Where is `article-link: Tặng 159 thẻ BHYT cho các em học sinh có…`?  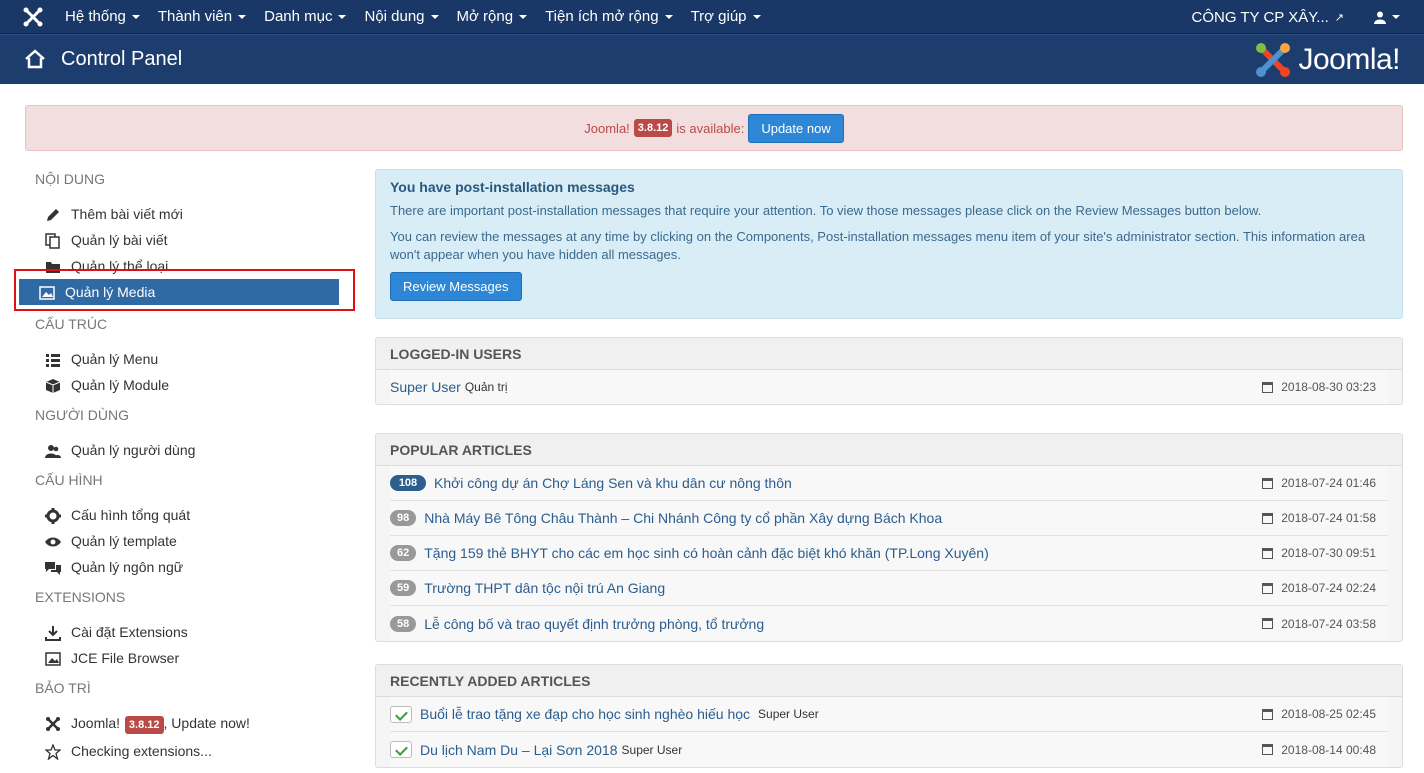
article-link: Tặng 159 thẻ BHYT cho các em học sinh có… is located at coordinates (706, 553).